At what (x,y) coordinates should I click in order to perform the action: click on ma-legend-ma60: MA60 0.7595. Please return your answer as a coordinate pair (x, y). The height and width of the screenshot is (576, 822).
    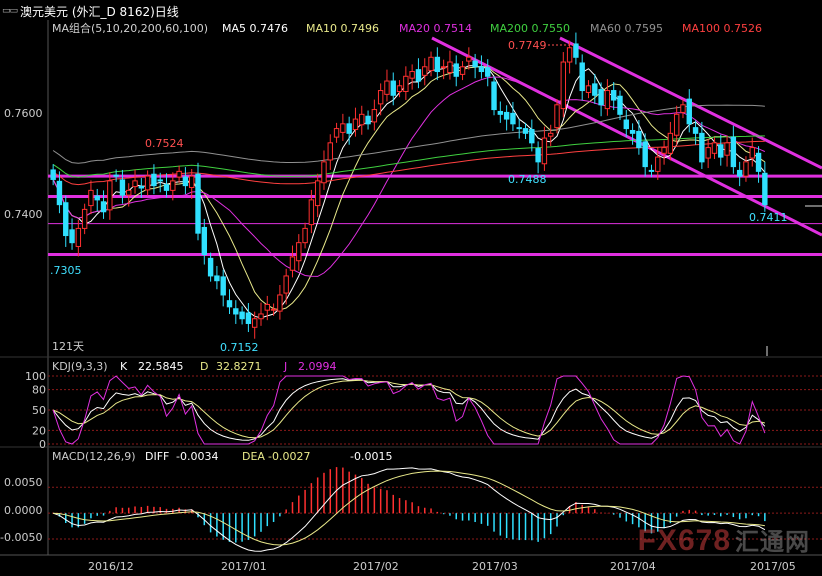
    Looking at the image, I should click on (626, 28).